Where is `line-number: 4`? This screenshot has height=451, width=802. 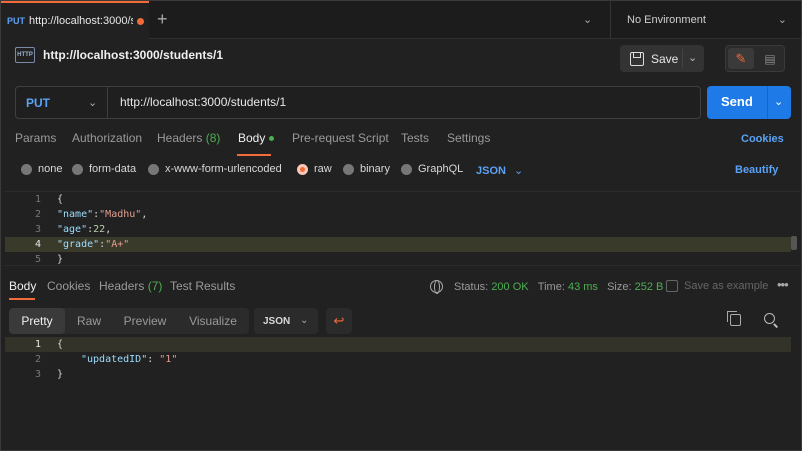 line-number: 4 is located at coordinates (37, 244).